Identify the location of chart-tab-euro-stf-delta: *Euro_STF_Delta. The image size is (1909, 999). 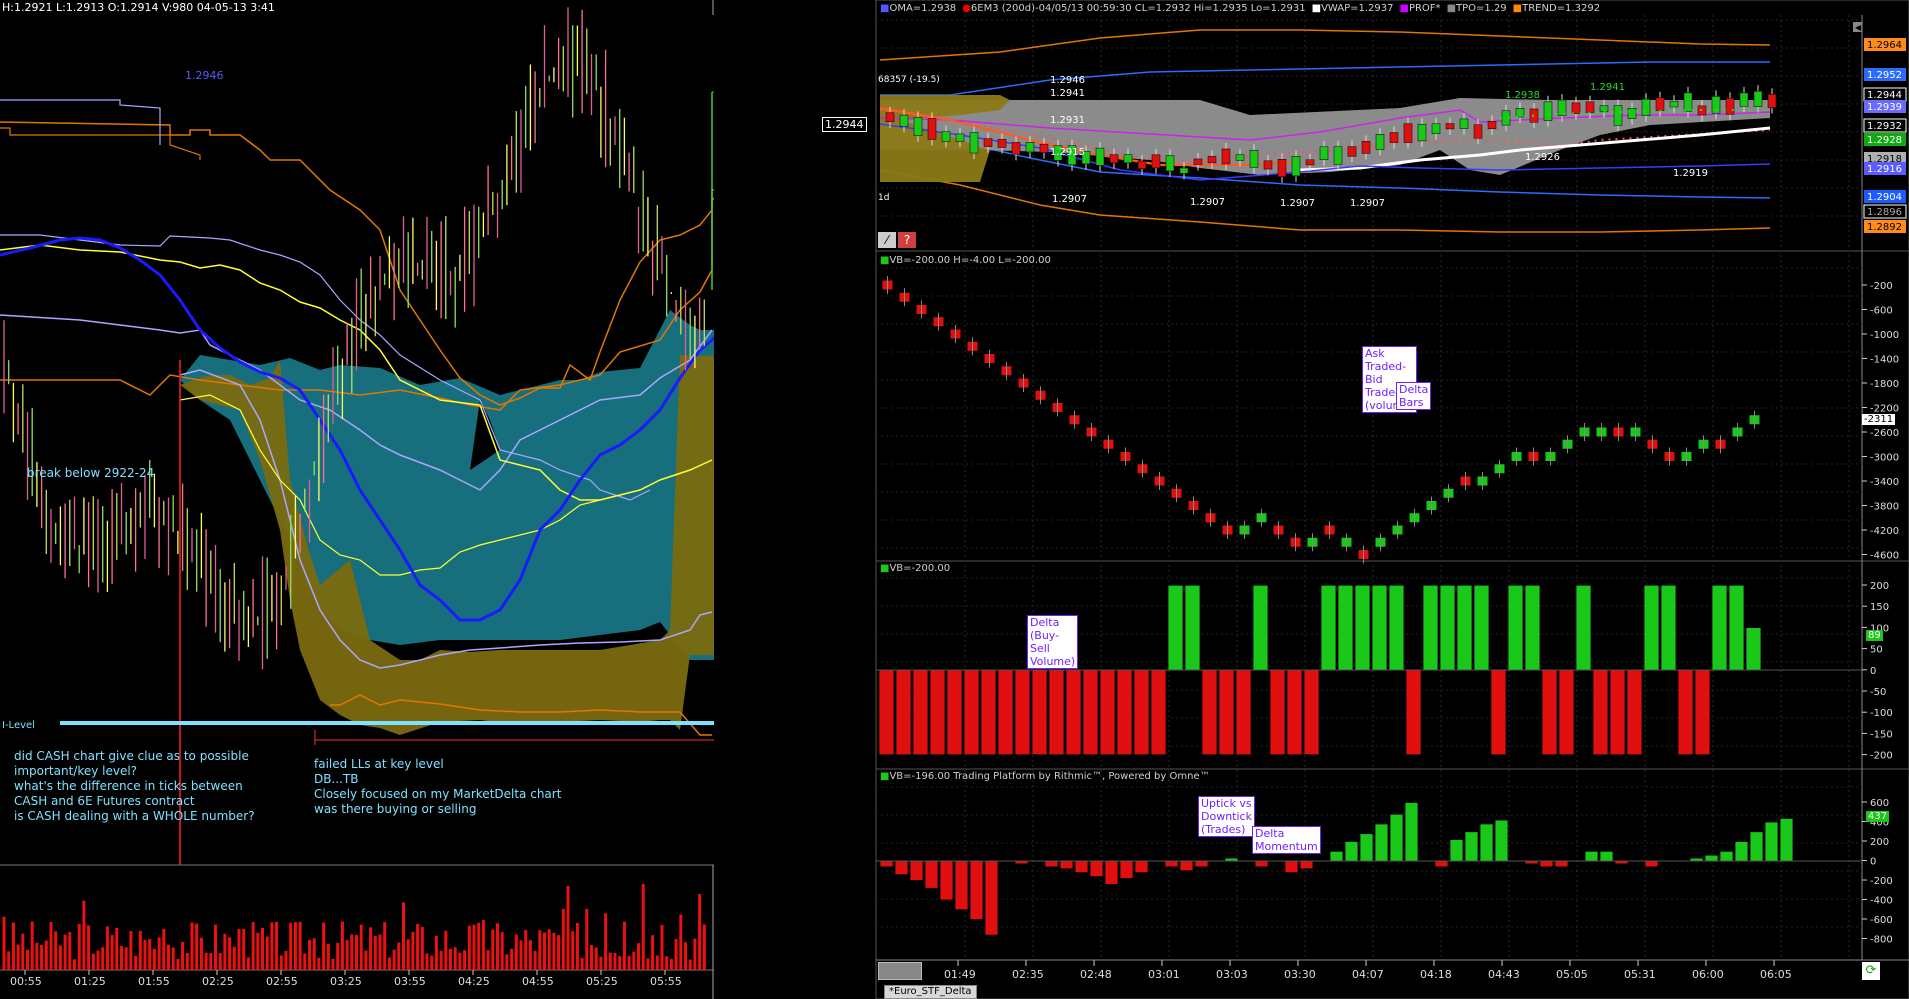
(930, 992).